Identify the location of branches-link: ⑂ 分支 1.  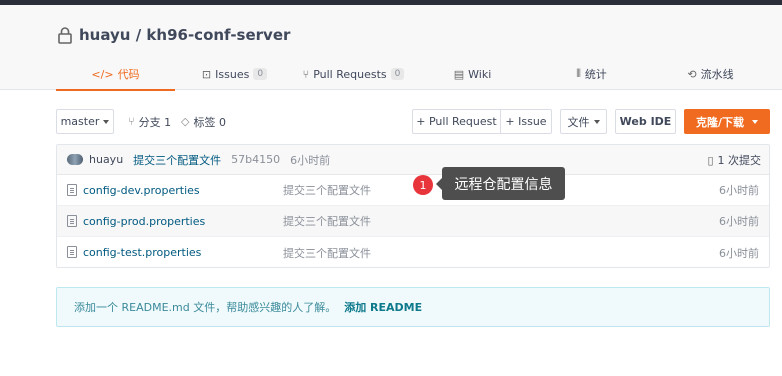
(149, 121).